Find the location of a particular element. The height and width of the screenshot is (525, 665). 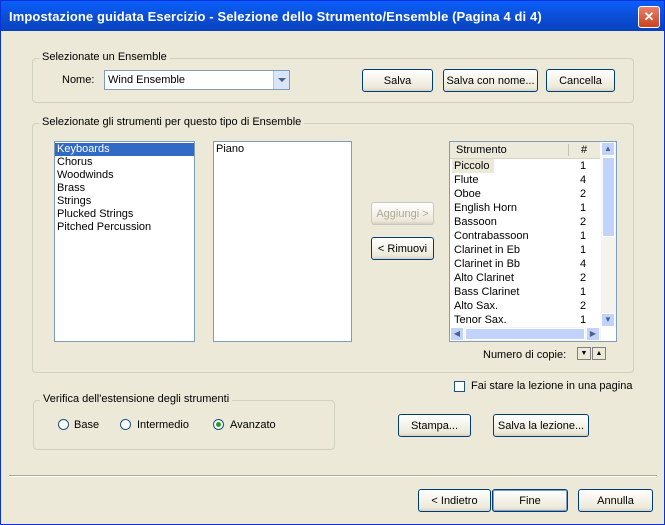

table-row: Bassoon 2 is located at coordinates (525, 222).